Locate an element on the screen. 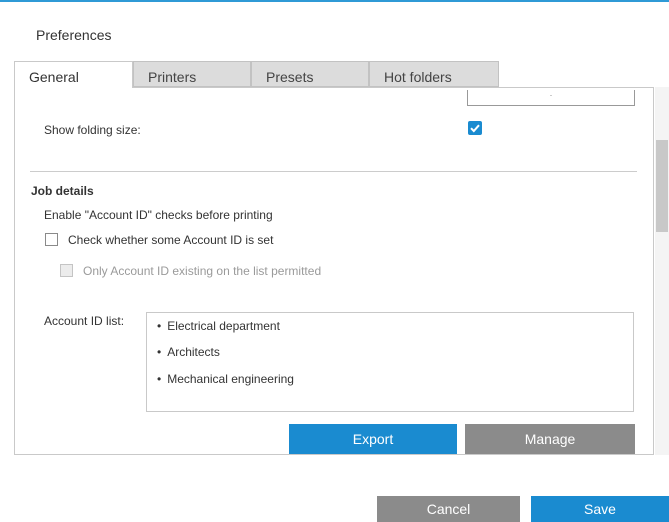 The width and height of the screenshot is (669, 522). tab-presets: Presets is located at coordinates (310, 74).